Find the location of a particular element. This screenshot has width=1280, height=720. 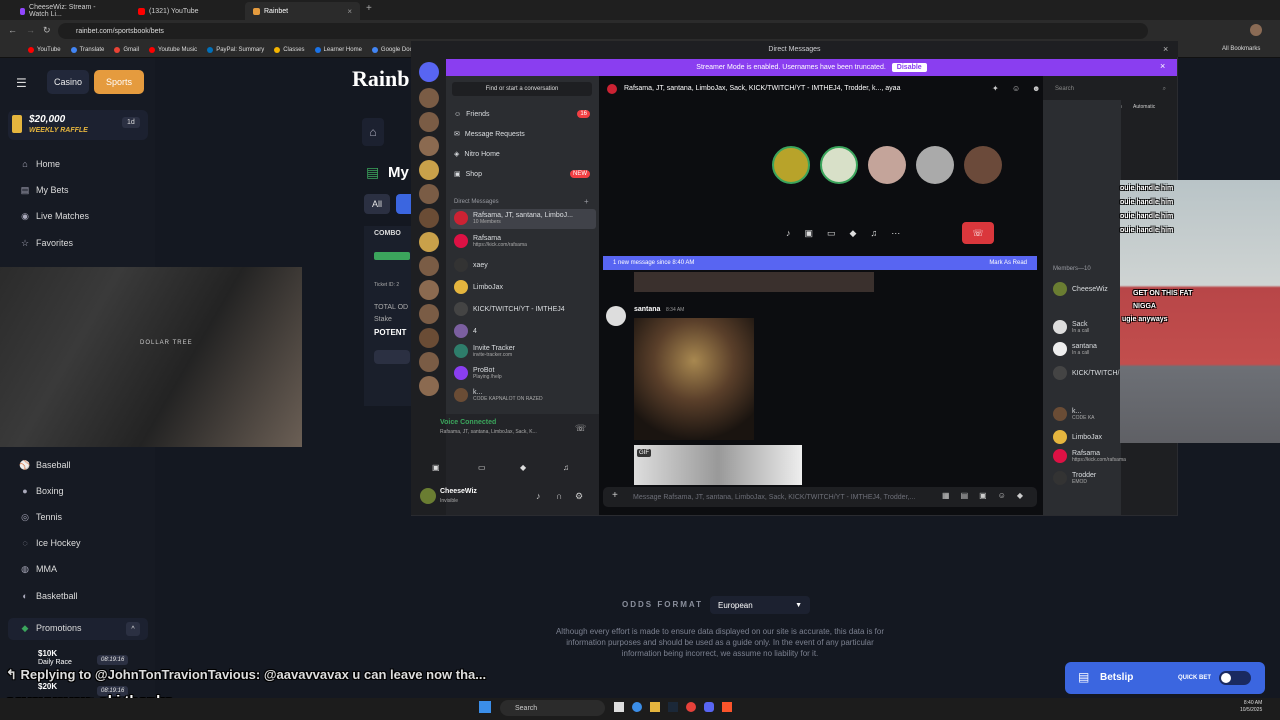

find-conversation-input: Find or start a conversation is located at coordinates (522, 89).